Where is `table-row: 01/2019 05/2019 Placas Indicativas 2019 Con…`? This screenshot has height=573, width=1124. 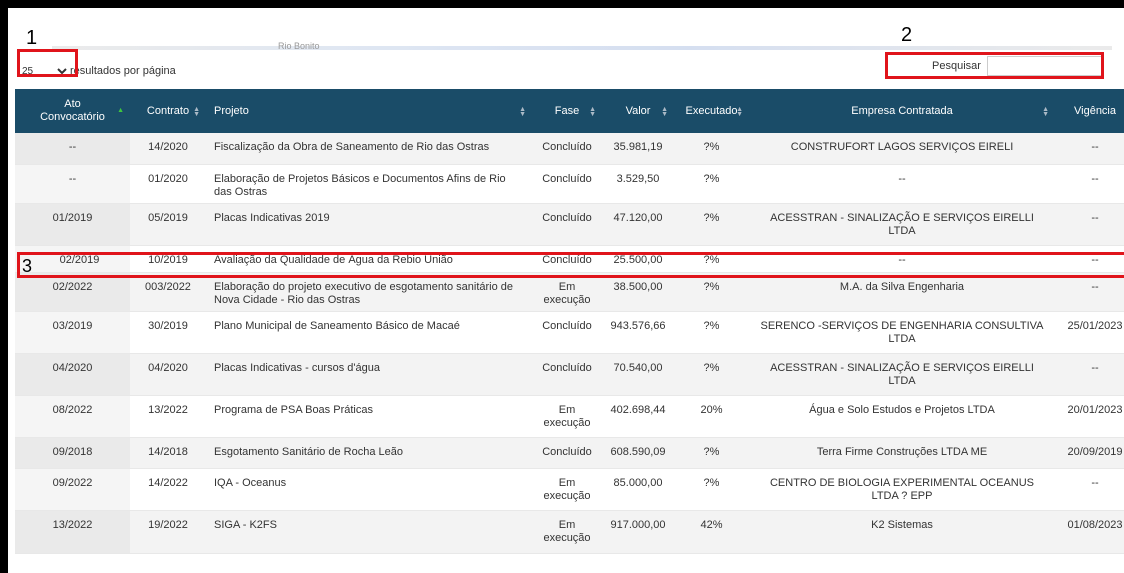 table-row: 01/2019 05/2019 Placas Indicativas 2019 Con… is located at coordinates (569, 224).